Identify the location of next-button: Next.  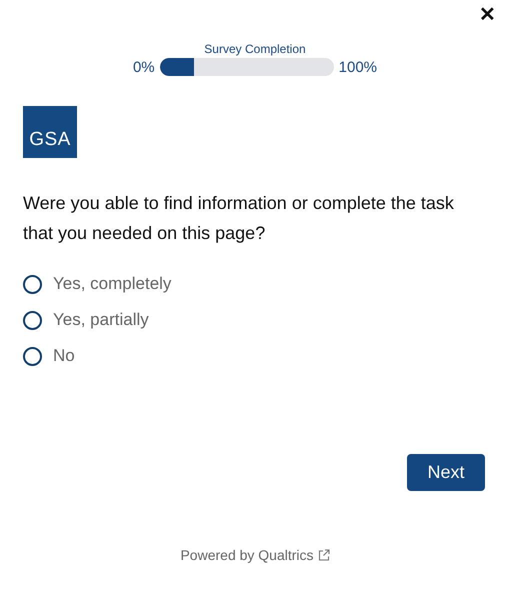
(446, 472).